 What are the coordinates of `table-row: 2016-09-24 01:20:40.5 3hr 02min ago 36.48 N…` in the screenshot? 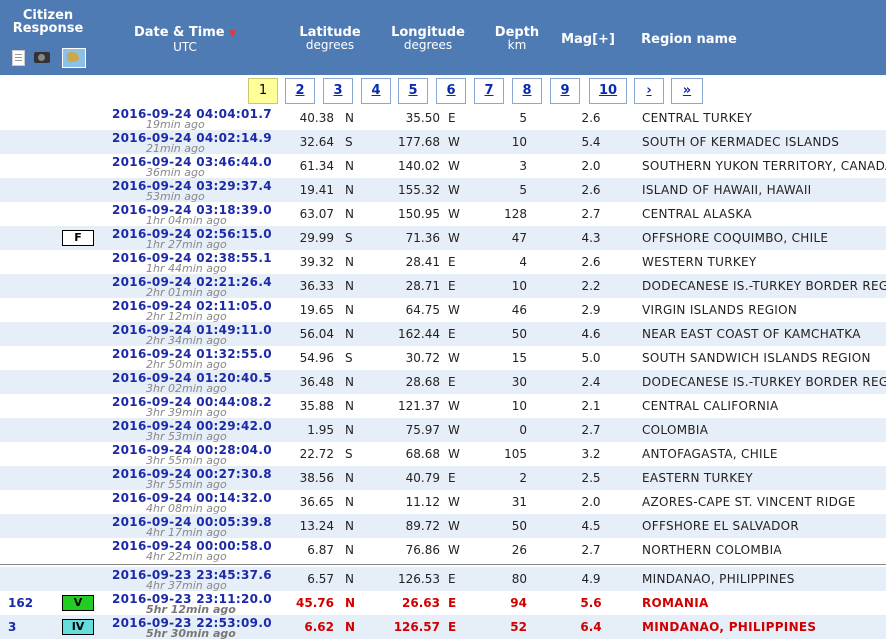 It's located at (443, 382).